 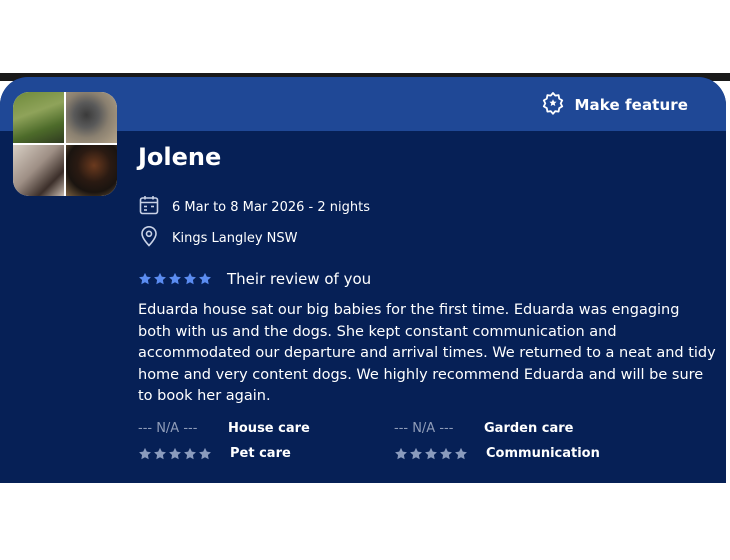 I want to click on rating-label: Pet care, so click(x=260, y=453).